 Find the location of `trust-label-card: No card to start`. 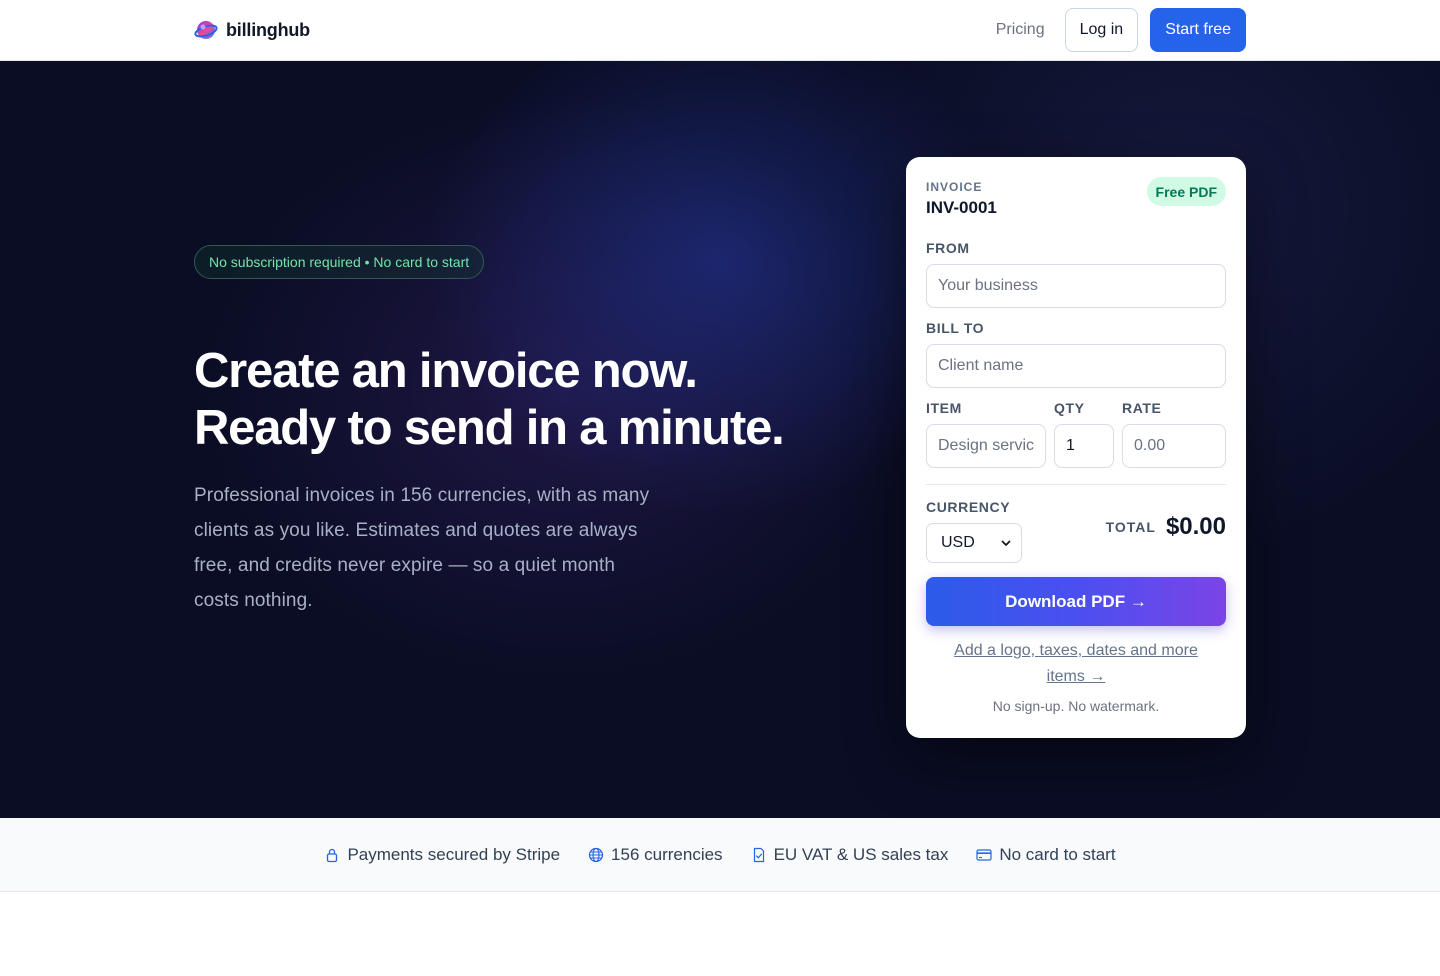

trust-label-card: No card to start is located at coordinates (1057, 854).